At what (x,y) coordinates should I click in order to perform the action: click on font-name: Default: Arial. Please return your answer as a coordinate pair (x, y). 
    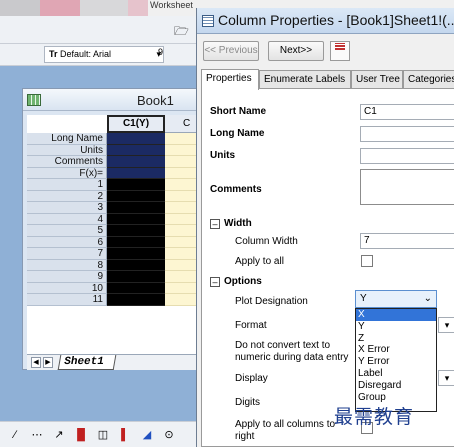
    Looking at the image, I should click on (86, 54).